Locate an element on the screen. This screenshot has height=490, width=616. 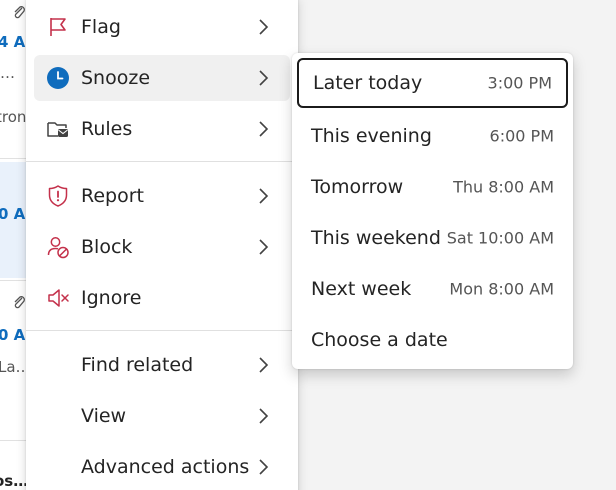
flag-icon is located at coordinates (58, 27).